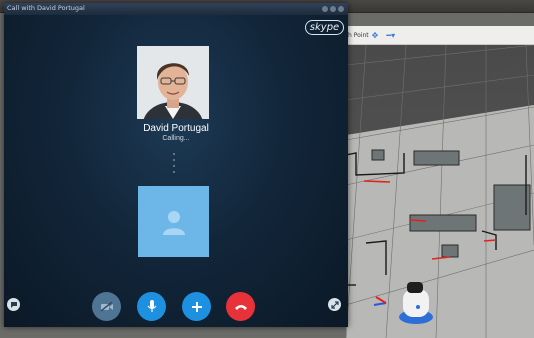 Image resolution: width=534 pixels, height=338 pixels. I want to click on minimize-button, so click(325, 9).